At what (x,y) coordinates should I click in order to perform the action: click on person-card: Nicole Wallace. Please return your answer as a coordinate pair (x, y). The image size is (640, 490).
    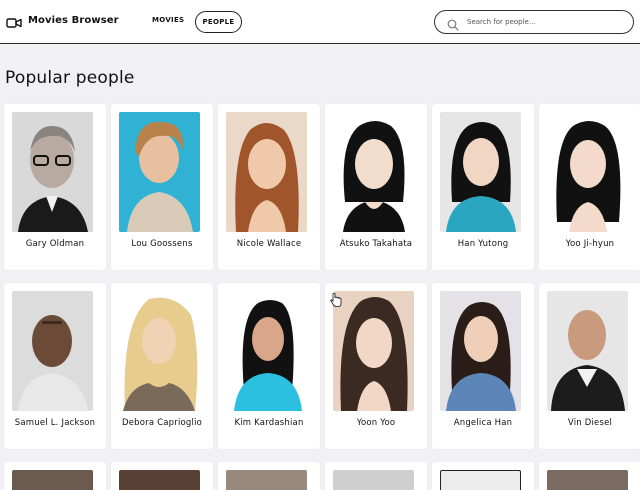
    Looking at the image, I should click on (269, 187).